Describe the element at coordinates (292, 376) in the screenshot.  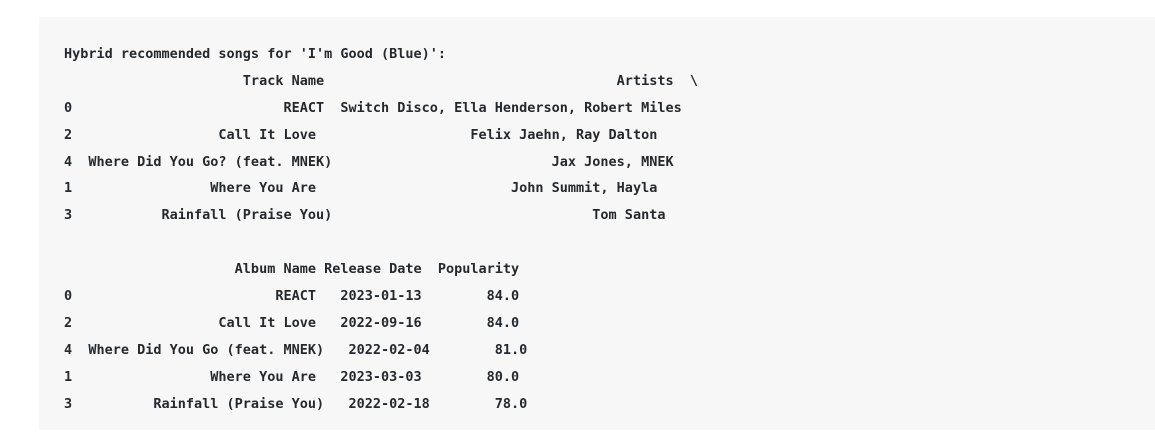
I see `table2-row: 1 Where You Are 2023-03-03 80.0` at that location.